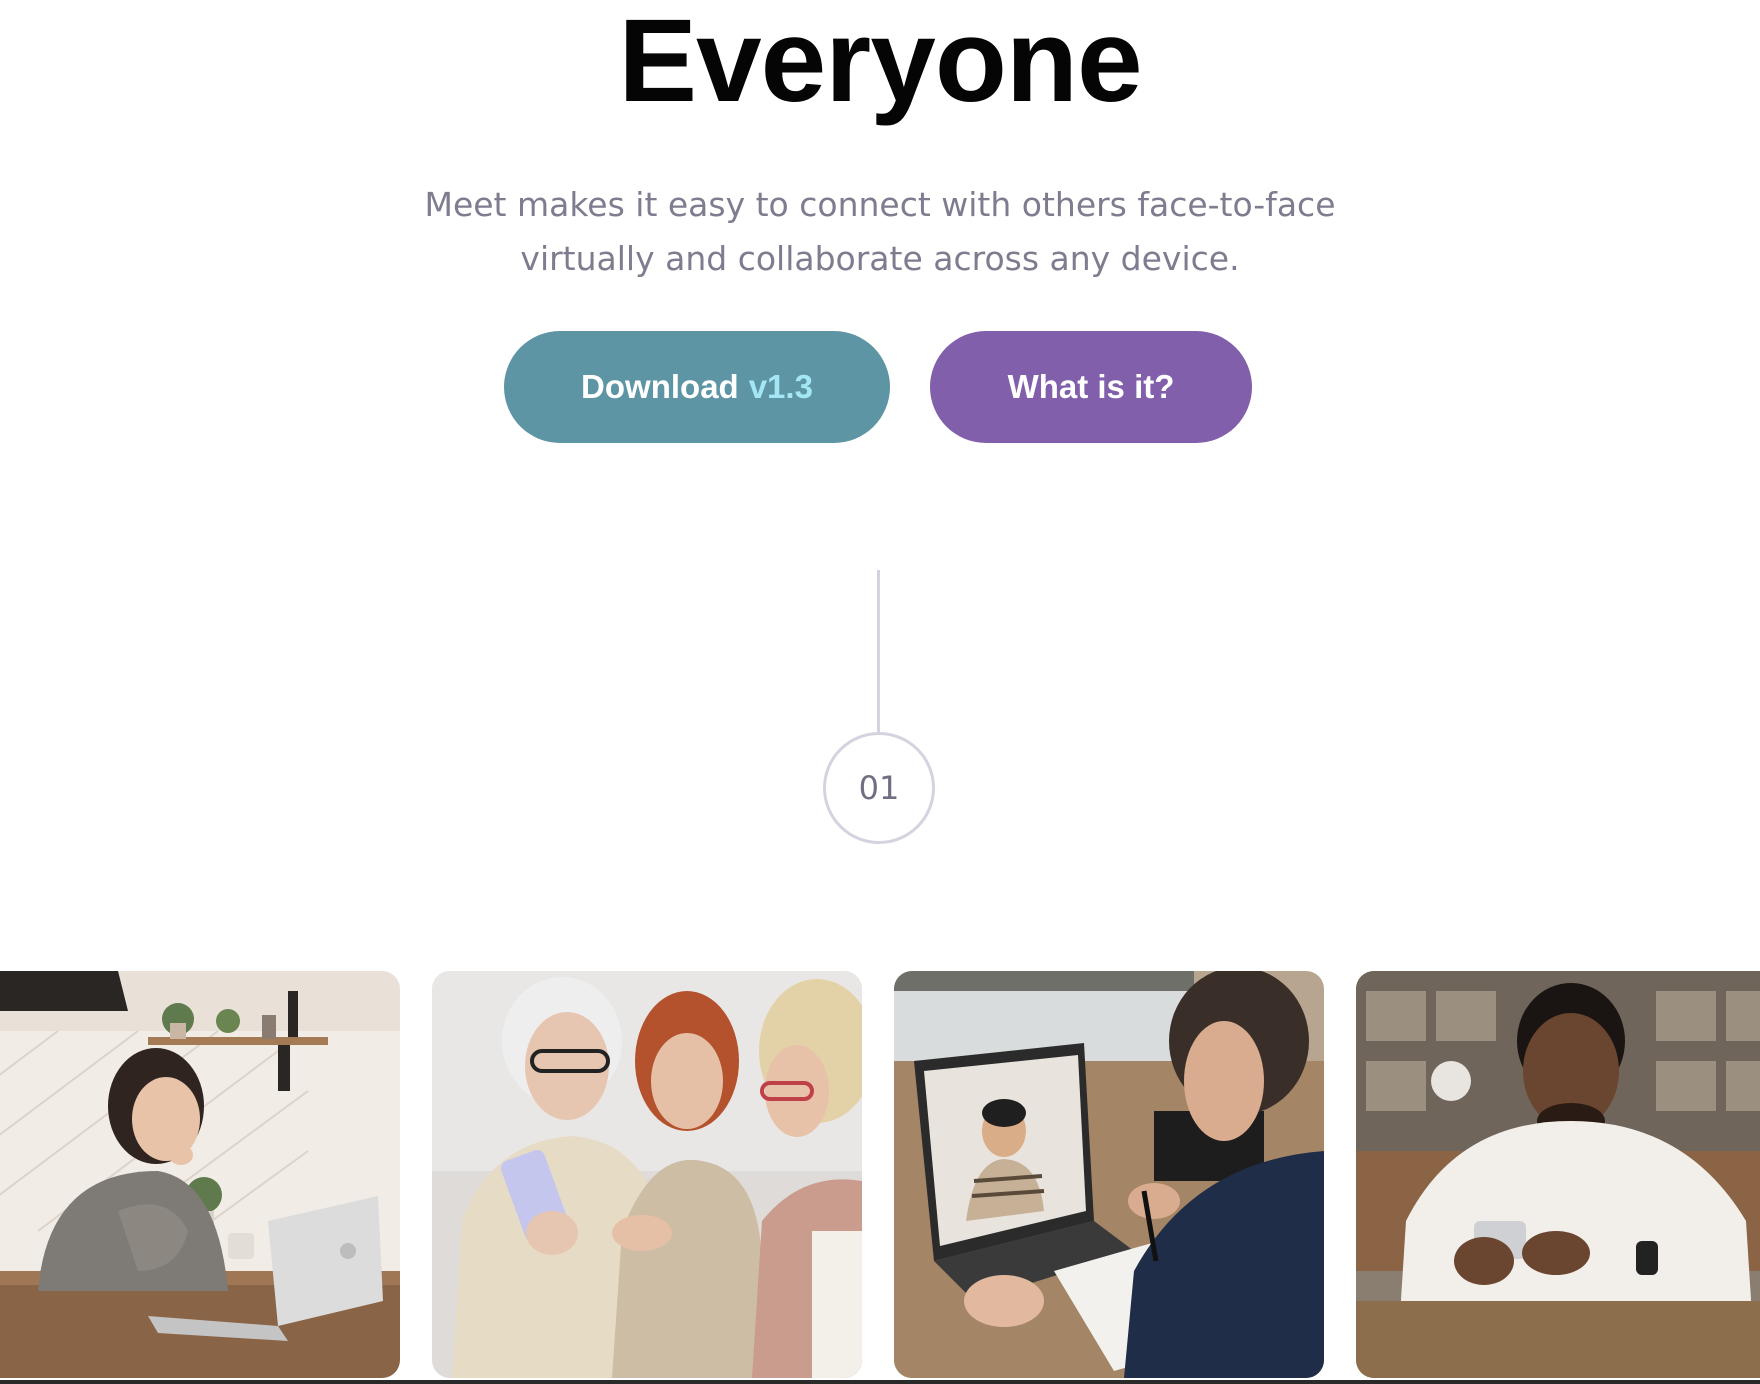 This screenshot has height=1384, width=1760. What do you see at coordinates (1558, 1174) in the screenshot?
I see `gallery-photo-man-phone` at bounding box center [1558, 1174].